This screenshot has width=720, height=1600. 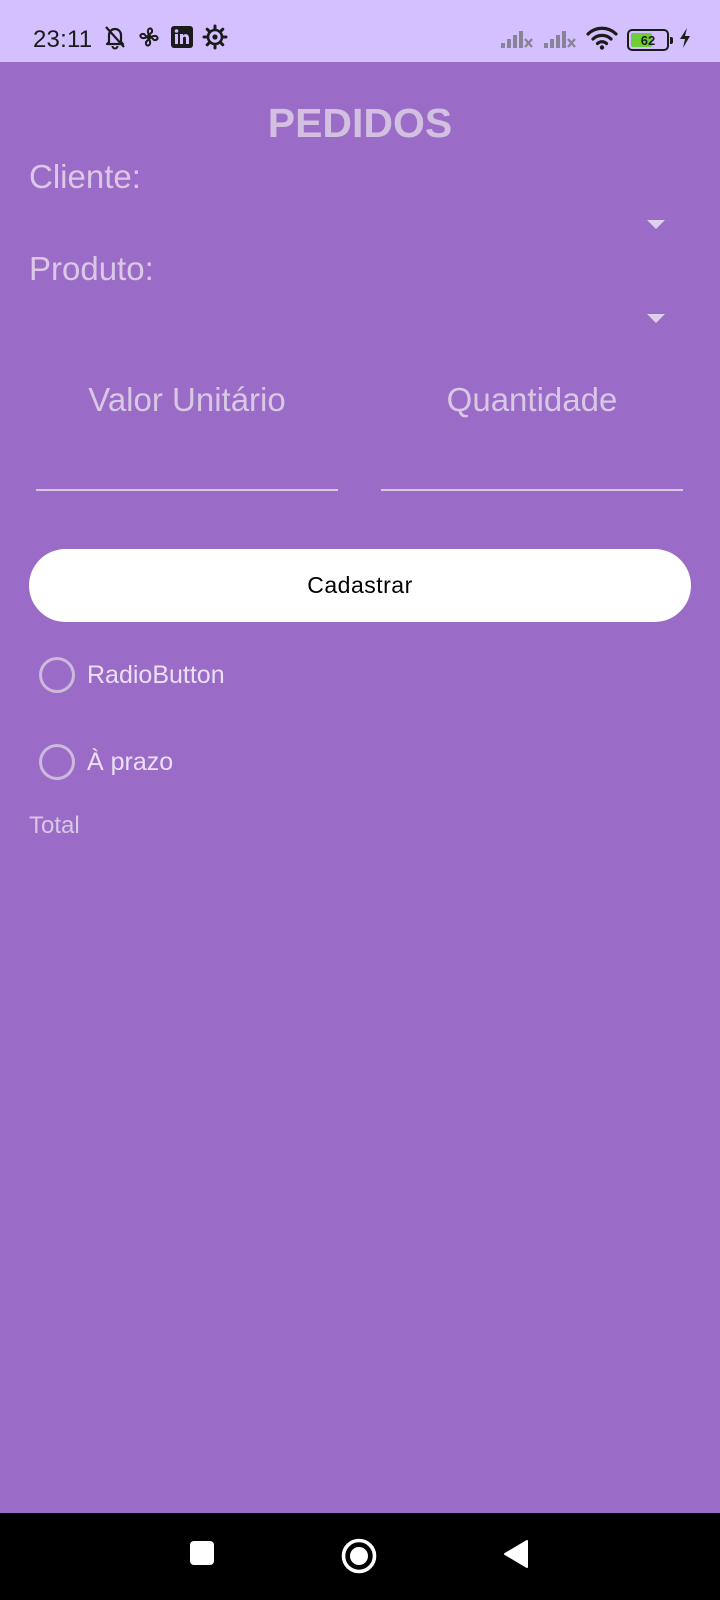 What do you see at coordinates (115, 39) in the screenshot?
I see `notifications-off-icon` at bounding box center [115, 39].